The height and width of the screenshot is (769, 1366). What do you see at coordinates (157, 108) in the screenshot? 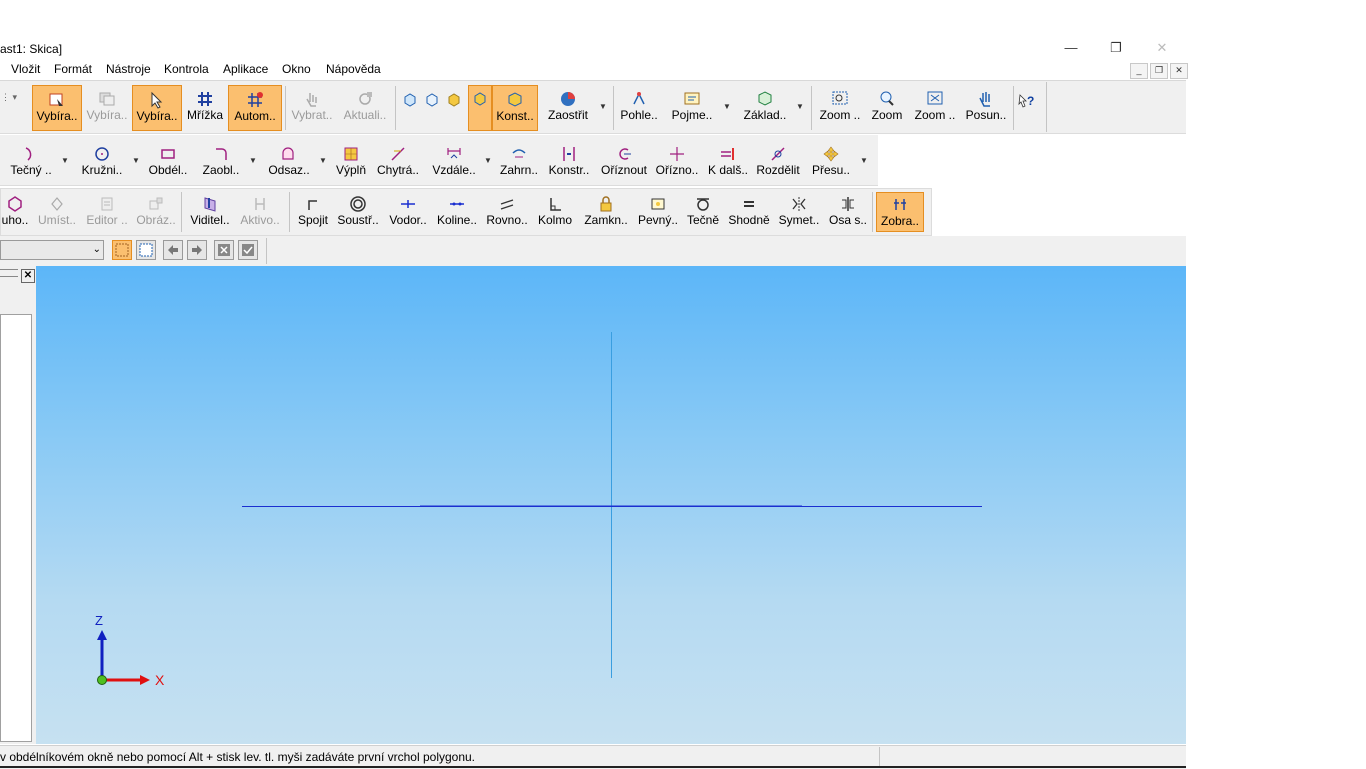
I see `select-pointer-button: Vybíra..` at bounding box center [157, 108].